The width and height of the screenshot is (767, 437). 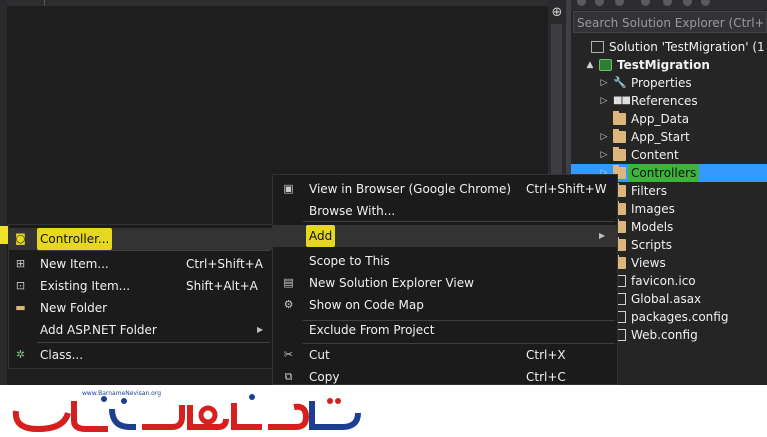 What do you see at coordinates (121, 393) in the screenshot?
I see `logo-url-text: www.BarnameNevisan.org` at bounding box center [121, 393].